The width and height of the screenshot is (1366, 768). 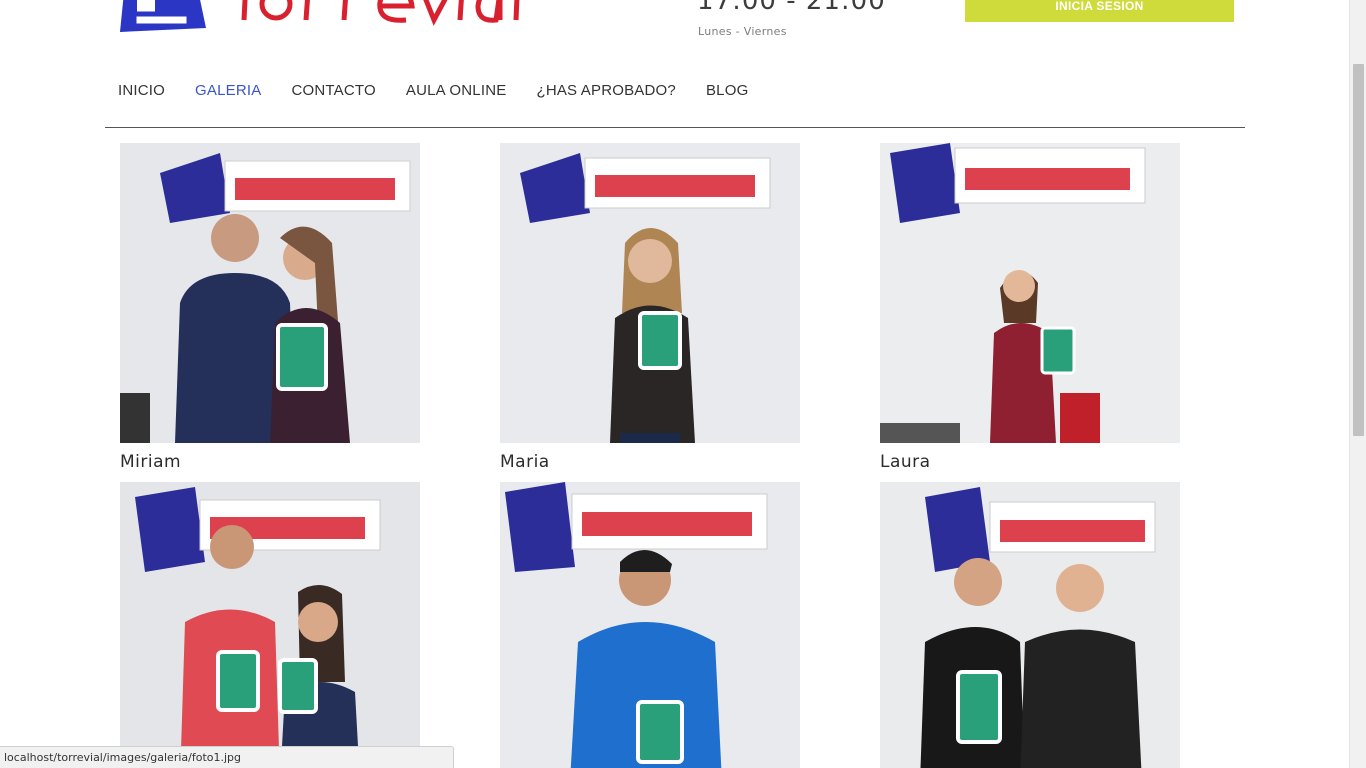 I want to click on logo-tower-icon, so click(x=163, y=16).